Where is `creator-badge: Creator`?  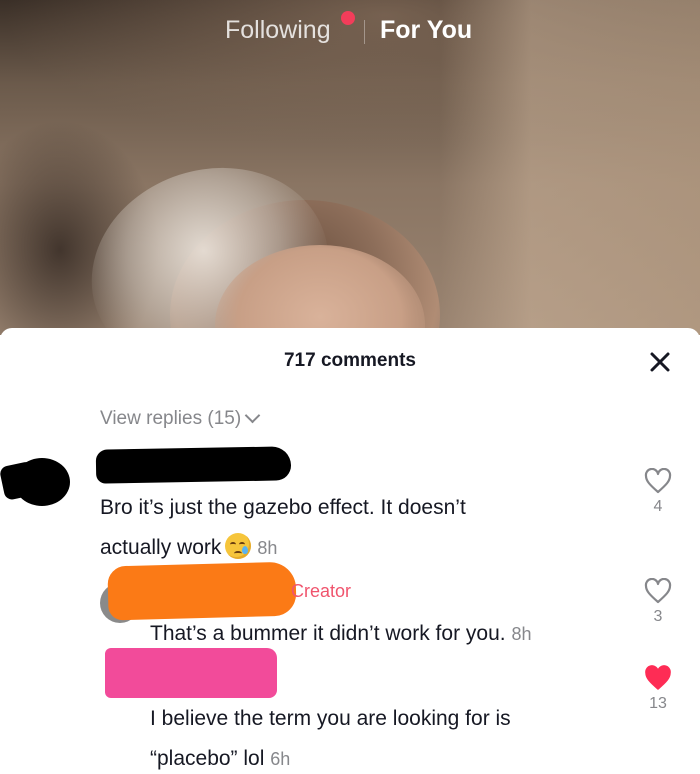 creator-badge: Creator is located at coordinates (321, 591).